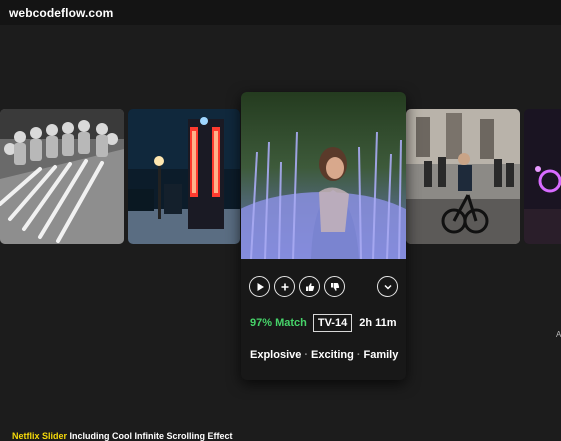  I want to click on like-button, so click(309, 286).